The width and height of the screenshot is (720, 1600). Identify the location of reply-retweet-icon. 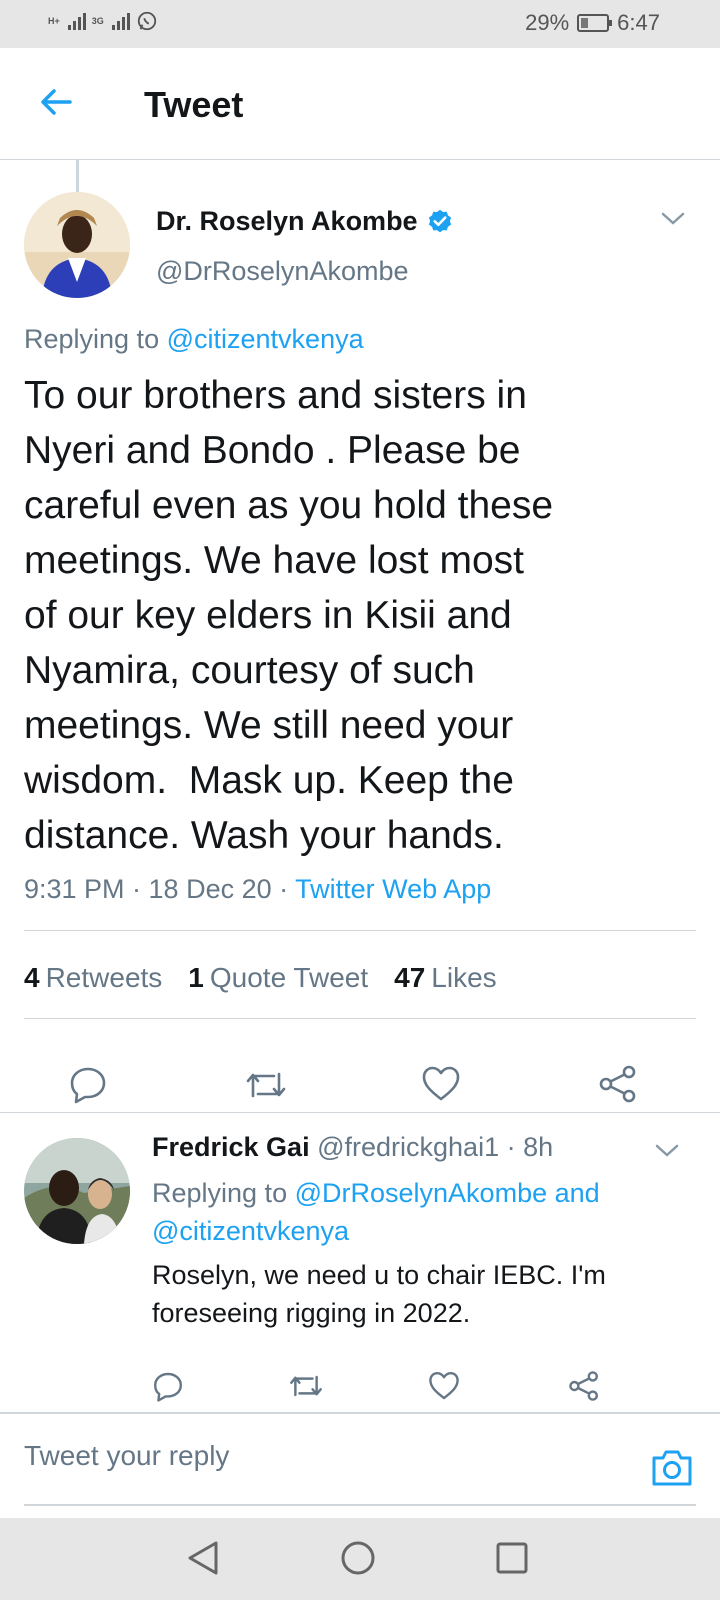
(306, 1386).